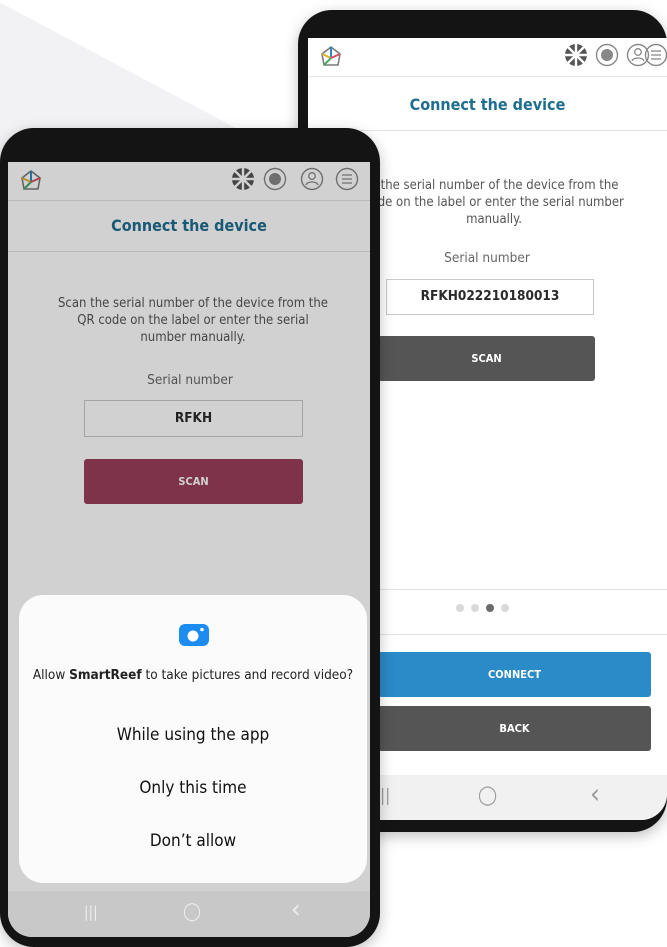  I want to click on while-using-app-option: While using the app, so click(193, 735).